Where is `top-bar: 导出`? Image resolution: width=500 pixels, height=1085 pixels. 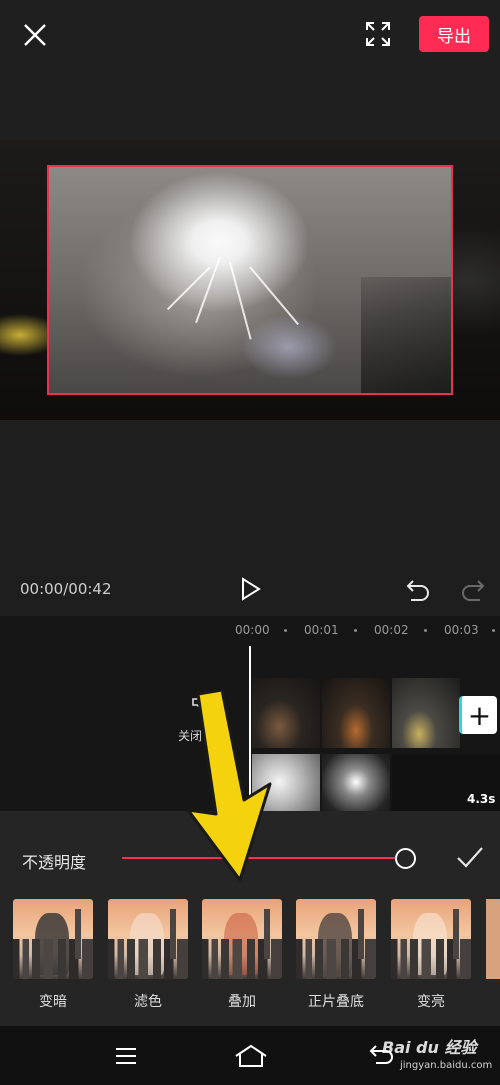 top-bar: 导出 is located at coordinates (250, 70).